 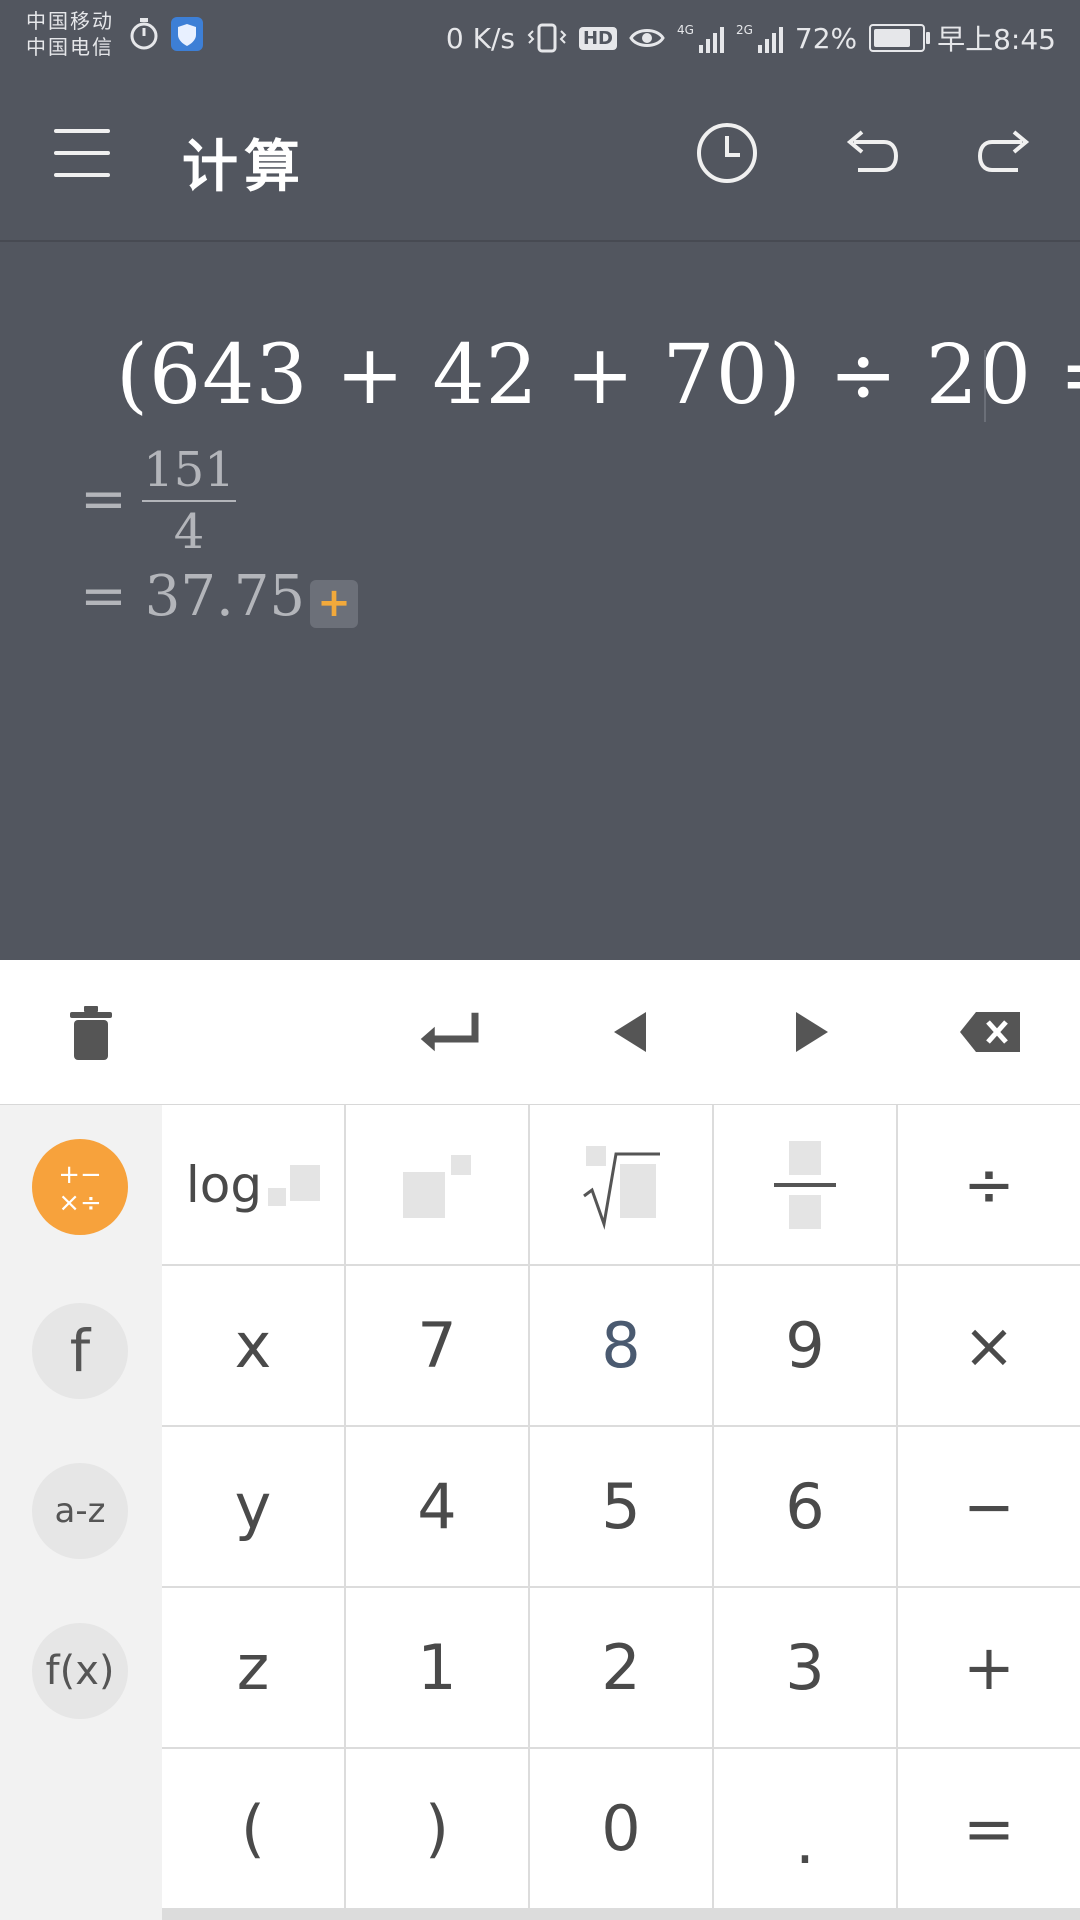 I want to click on log-arg-placeholder, so click(x=305, y=1182).